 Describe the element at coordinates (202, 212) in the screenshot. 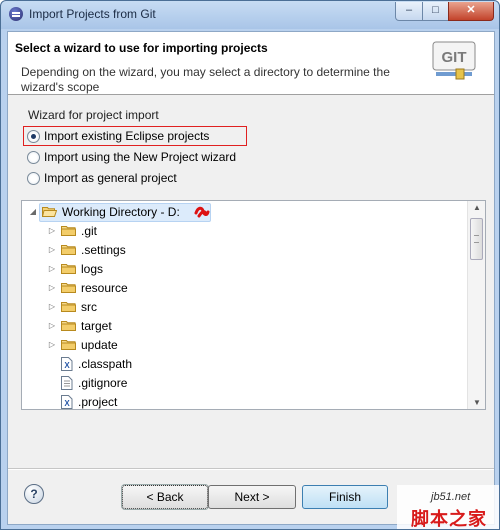

I see `redaction-scribble` at that location.